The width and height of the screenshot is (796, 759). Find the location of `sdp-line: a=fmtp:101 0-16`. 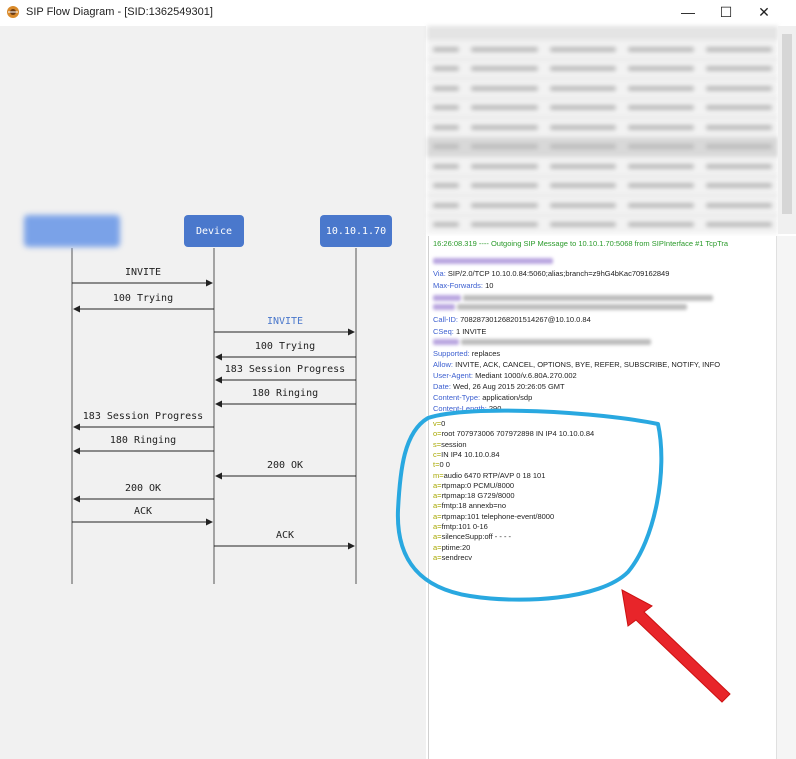

sdp-line: a=fmtp:101 0-16 is located at coordinates (460, 526).